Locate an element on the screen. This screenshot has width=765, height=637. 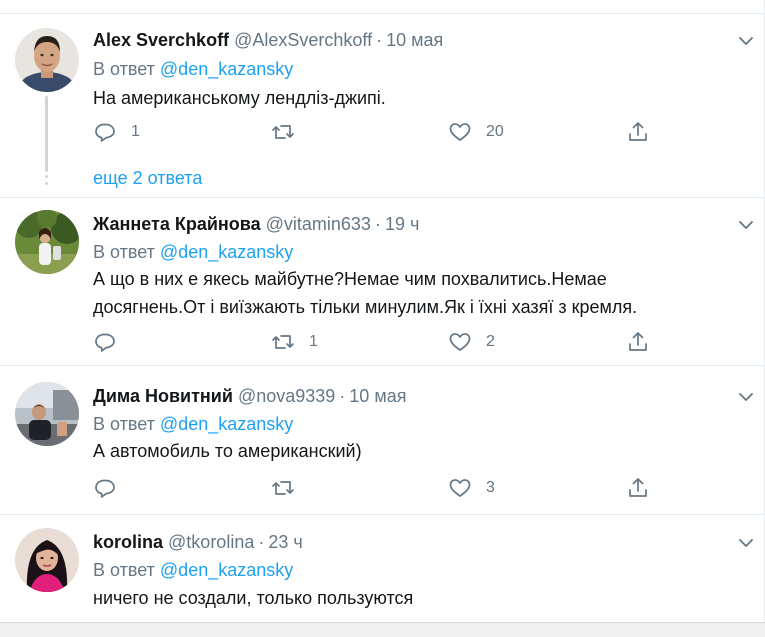
author-handle: @AlexSverchkoff is located at coordinates (303, 40).